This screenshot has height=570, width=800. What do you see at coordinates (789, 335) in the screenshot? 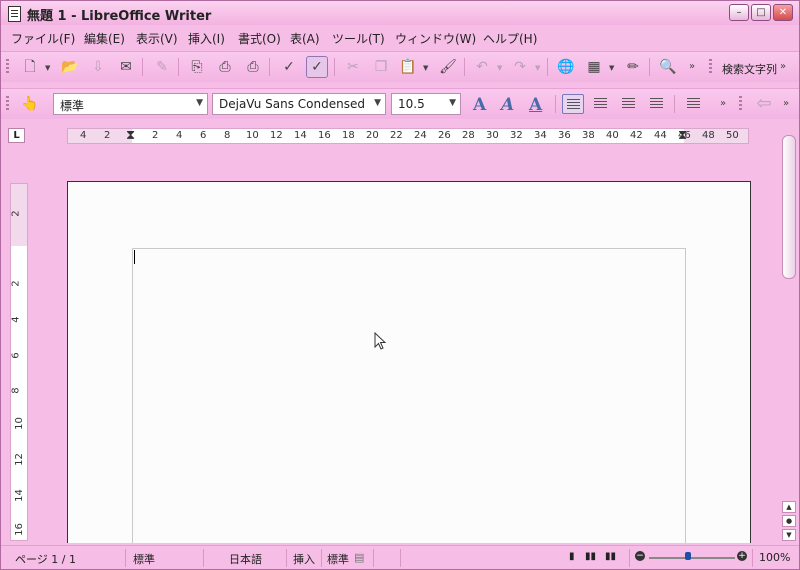
I see `vertical-scrollbar: ▲ ● ▼` at bounding box center [789, 335].